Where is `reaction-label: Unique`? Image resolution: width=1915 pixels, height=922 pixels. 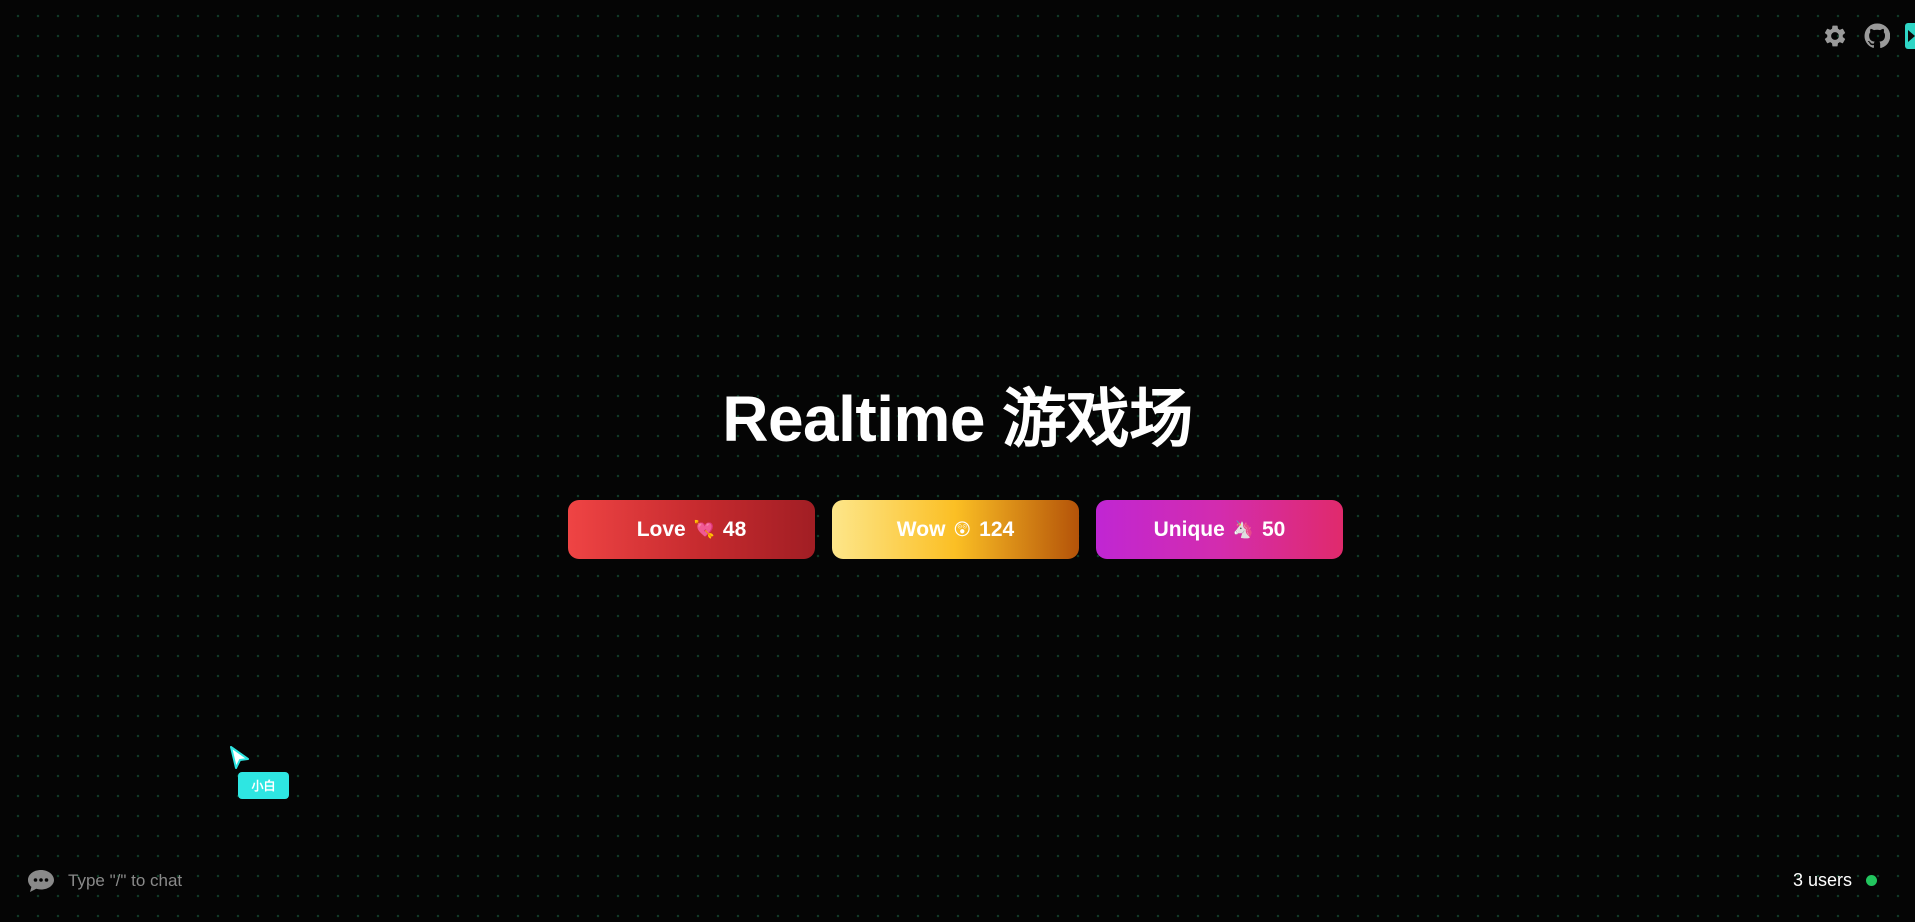
reaction-label: Unique is located at coordinates (1189, 529).